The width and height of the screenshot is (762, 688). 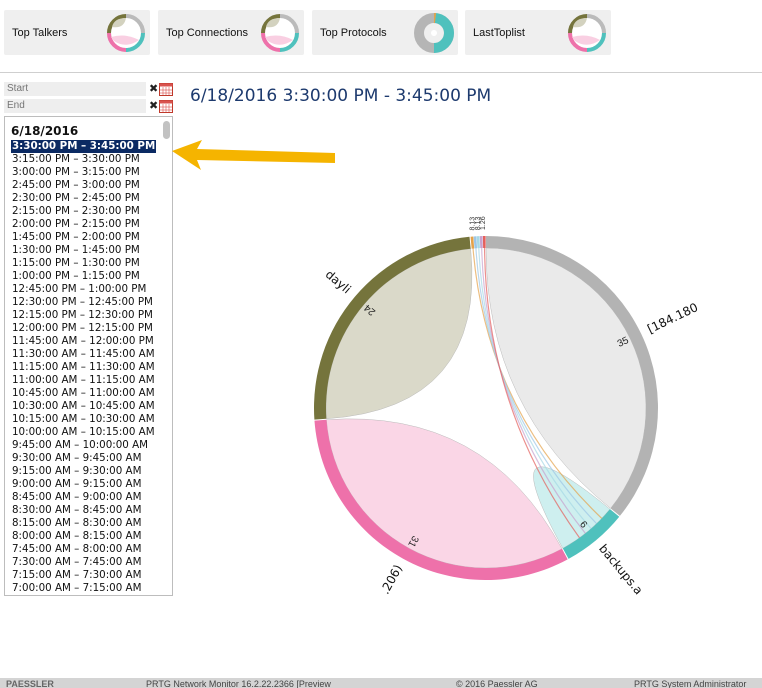 What do you see at coordinates (83, 380) in the screenshot?
I see `time-slot-item: 11:00:00 AM – 11:15:00 AM` at bounding box center [83, 380].